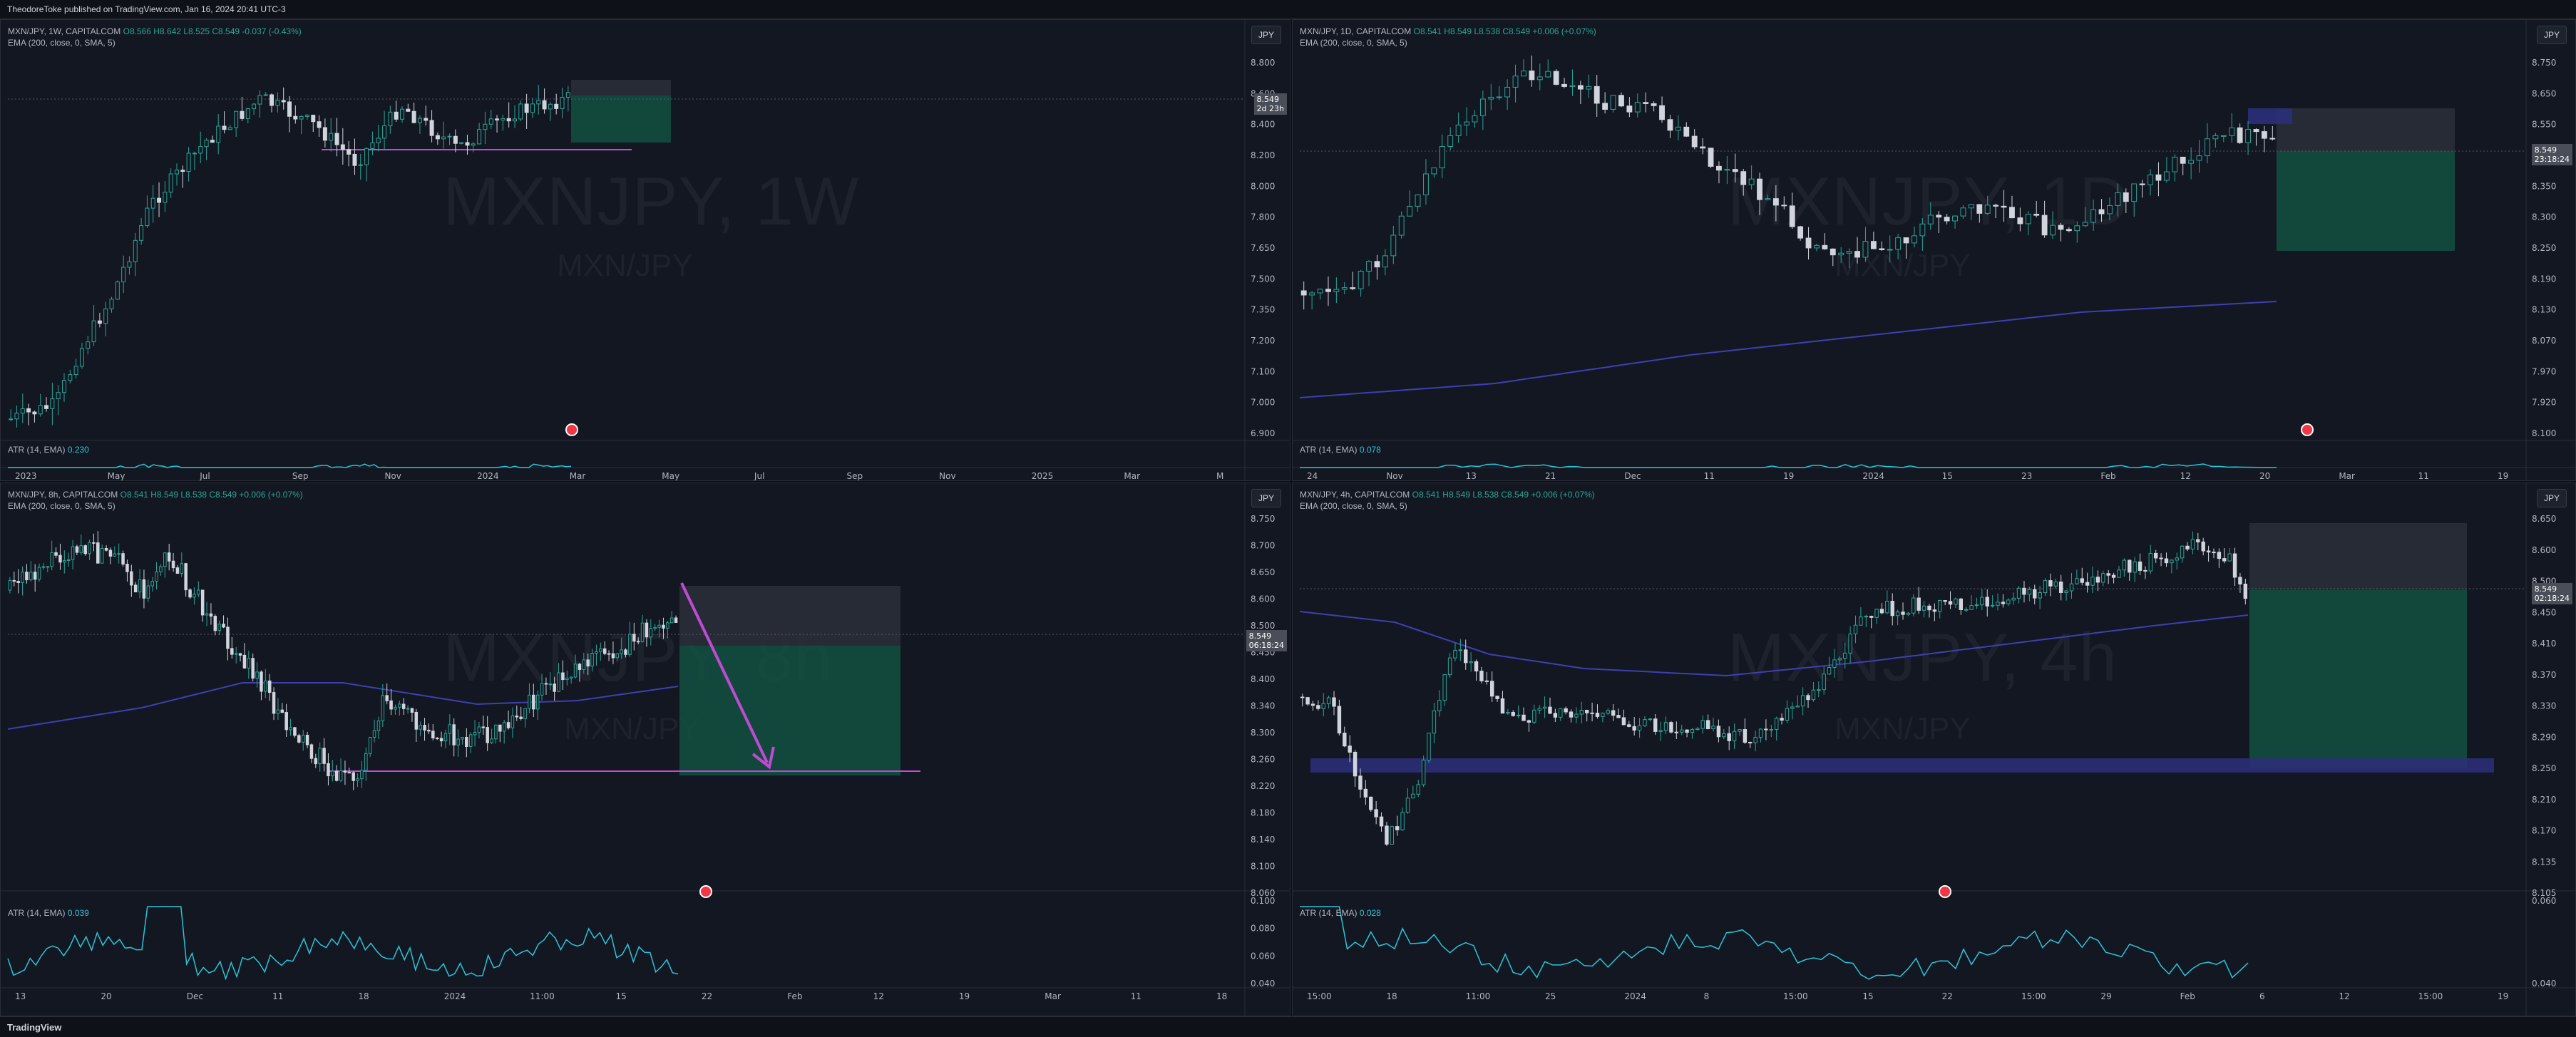 This screenshot has height=1037, width=2576. I want to click on symbol-label: MXN/JPY, 1D, CAPITALCOM, so click(1355, 31).